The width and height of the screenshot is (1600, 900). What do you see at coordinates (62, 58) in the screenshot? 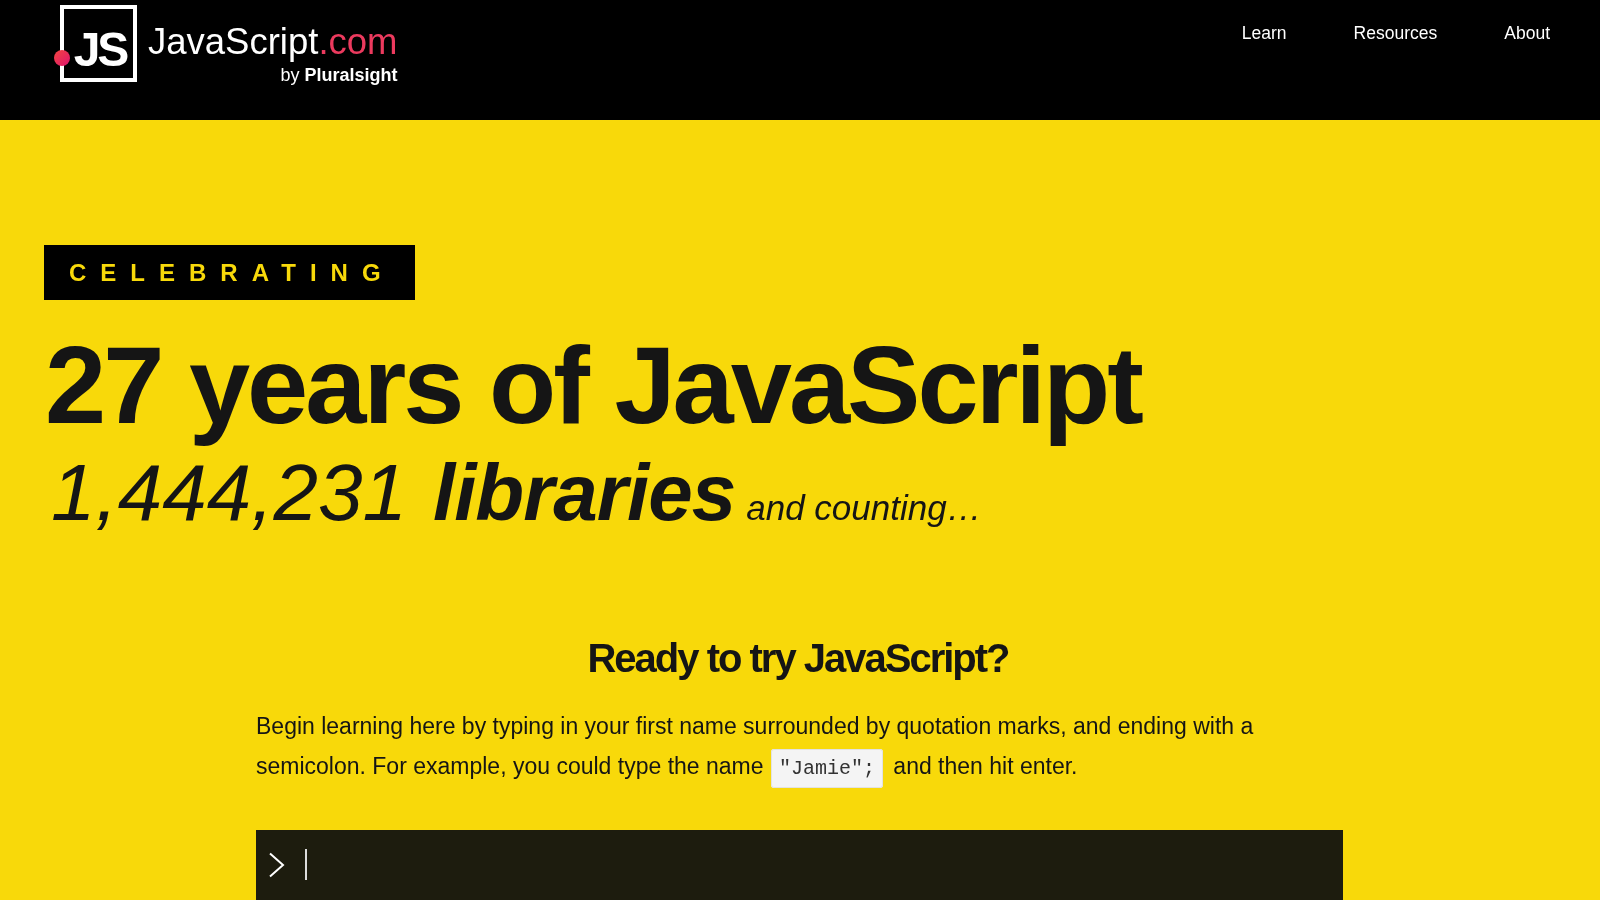
I see `dot-icon` at bounding box center [62, 58].